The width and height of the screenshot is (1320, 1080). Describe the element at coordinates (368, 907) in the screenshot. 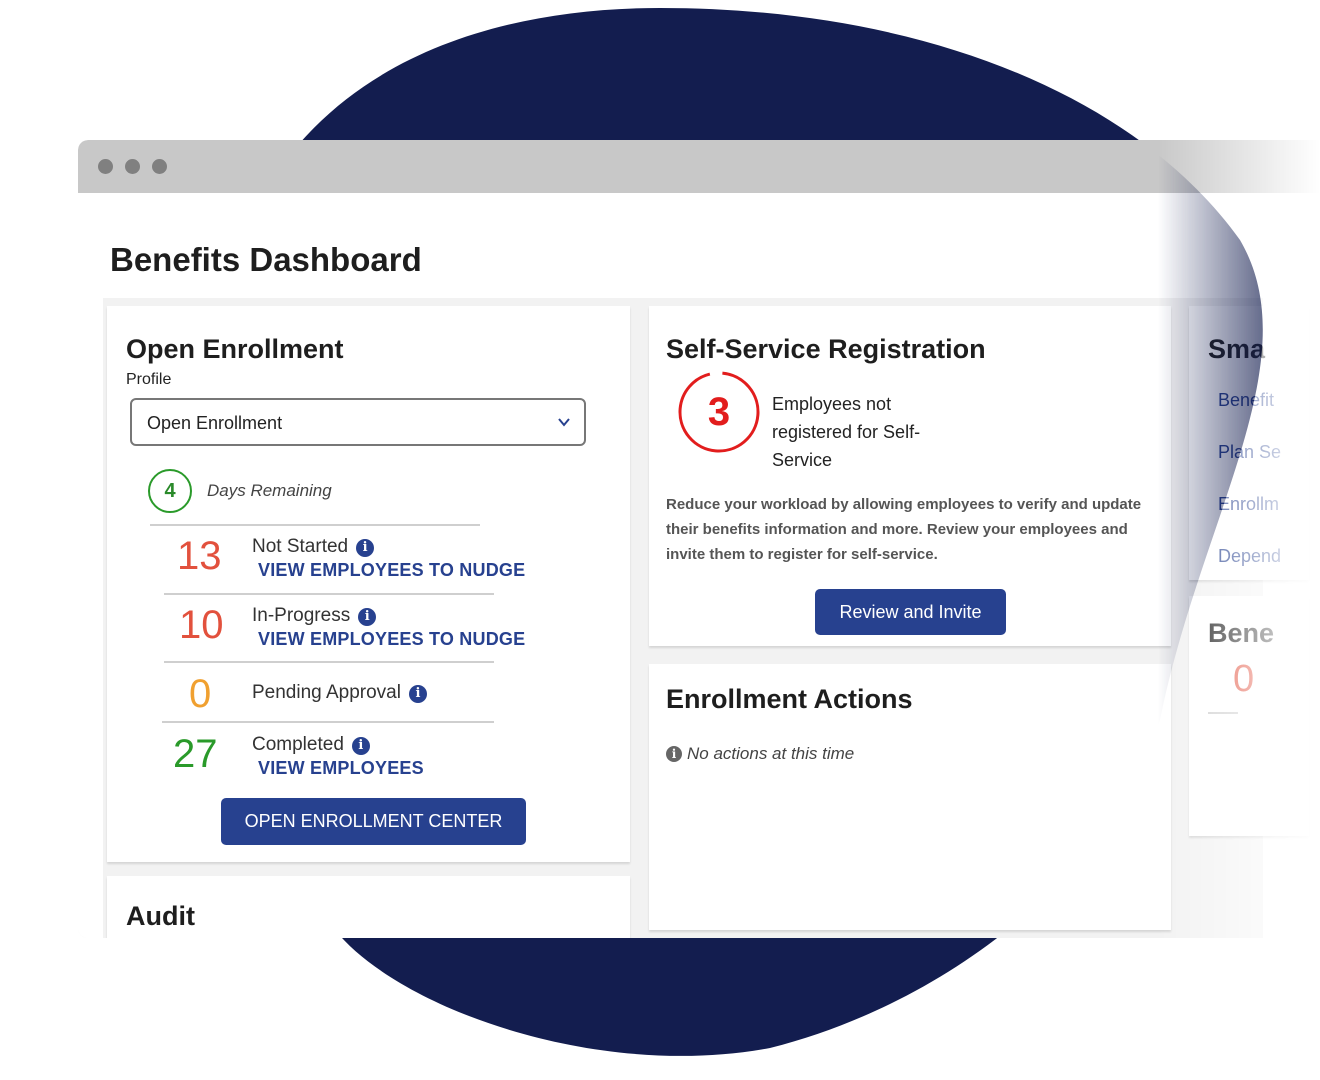

I see `audit-card: Audit` at that location.